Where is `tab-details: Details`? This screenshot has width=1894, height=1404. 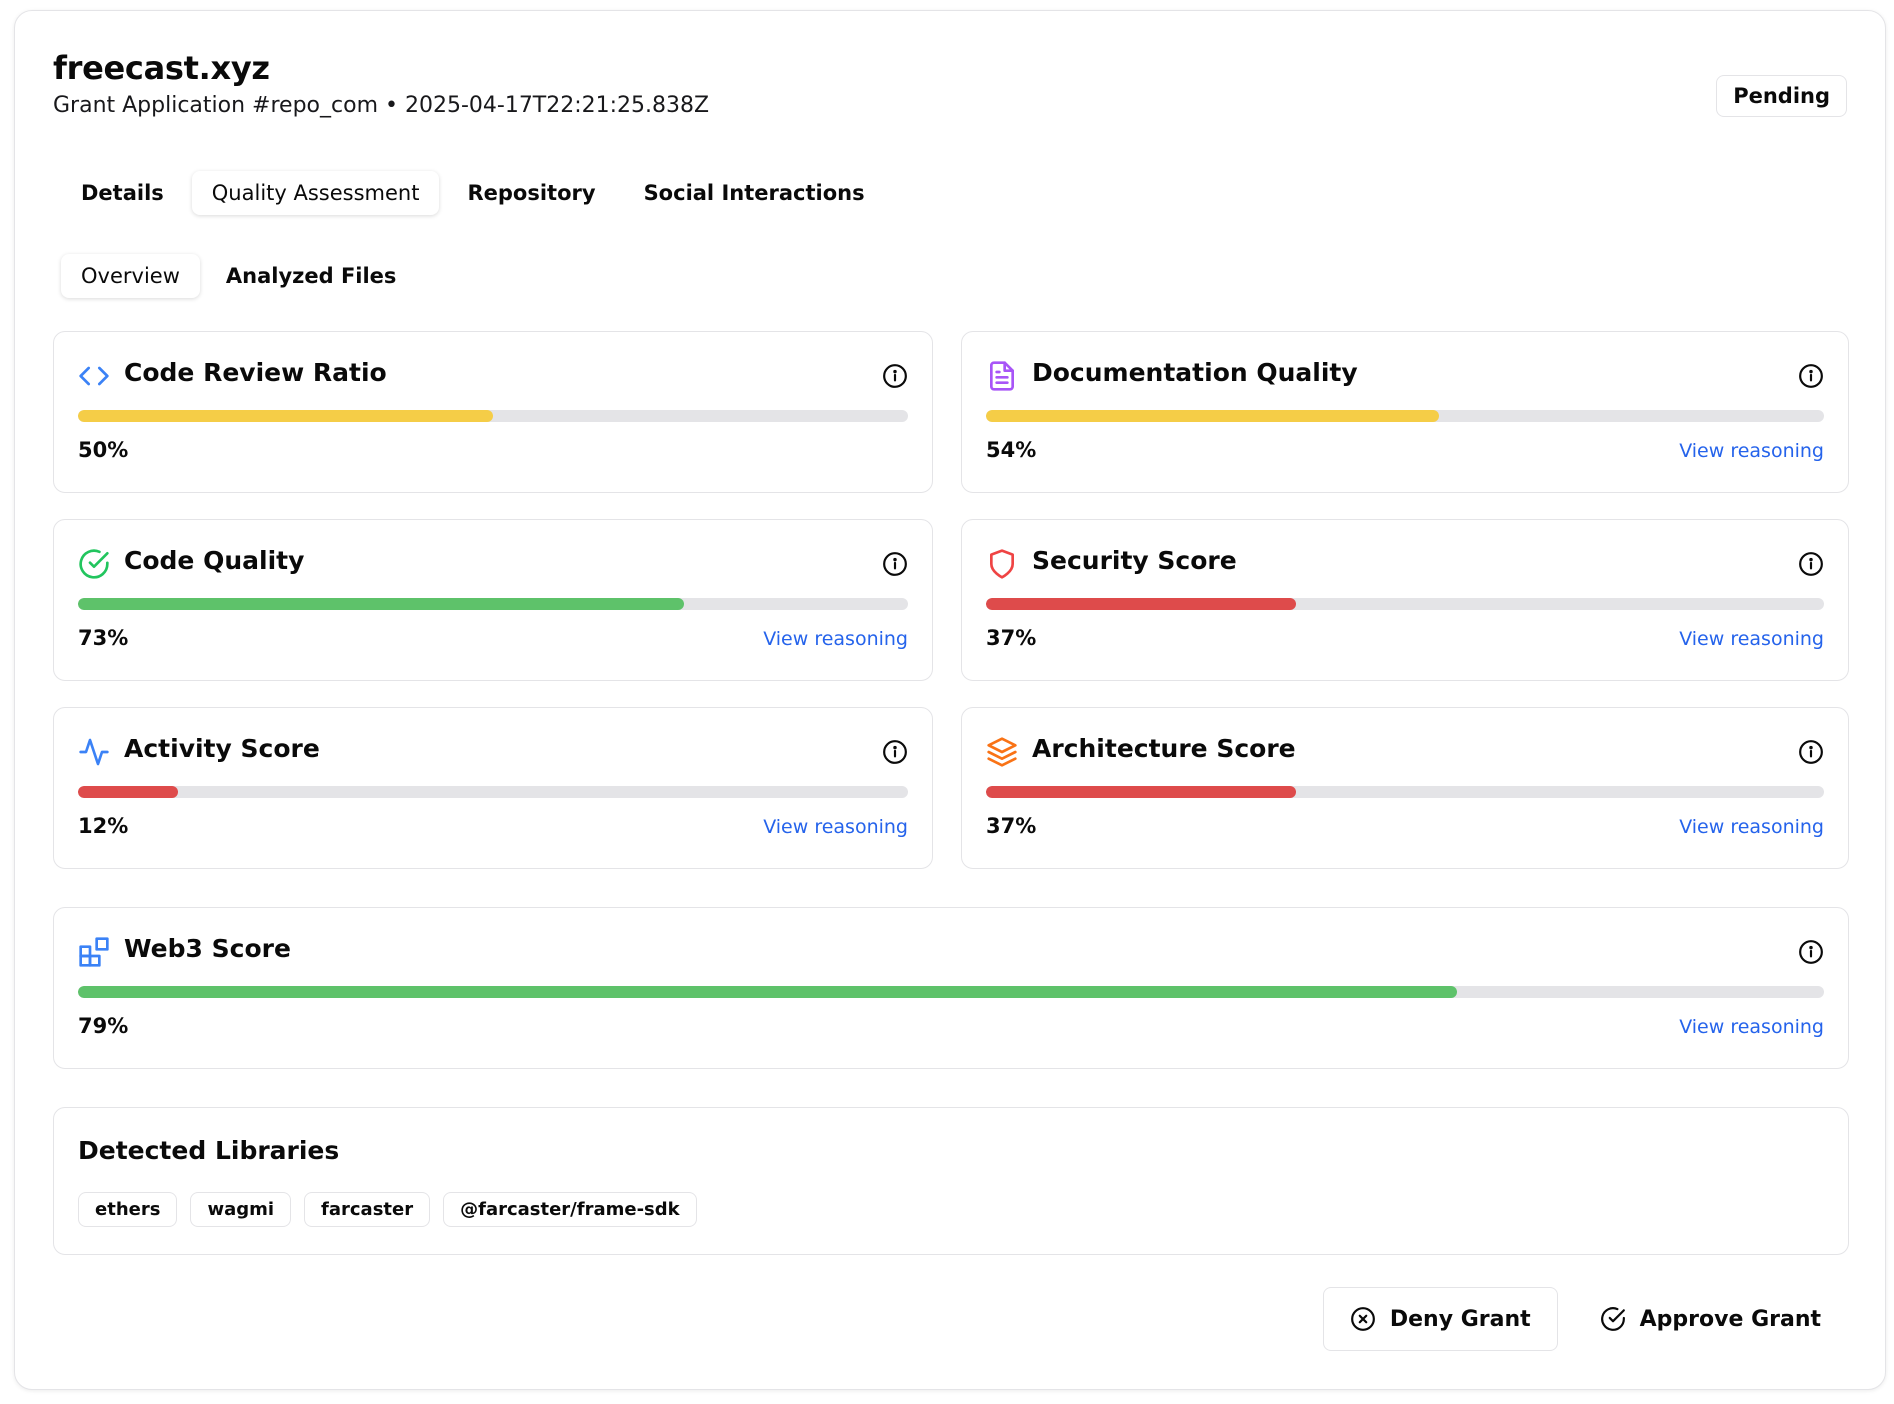 tab-details: Details is located at coordinates (122, 193).